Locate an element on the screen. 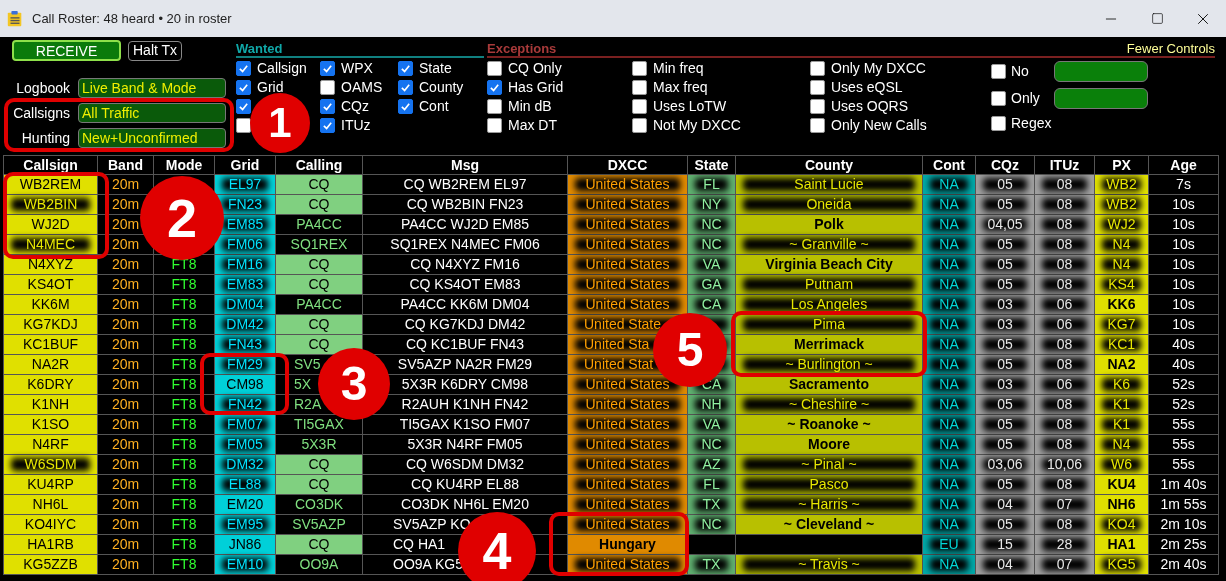 The height and width of the screenshot is (581, 1226). column-header: Cont is located at coordinates (949, 165).